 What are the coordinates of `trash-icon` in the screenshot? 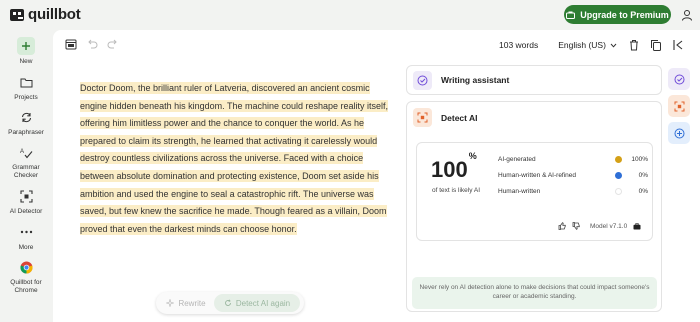 It's located at (634, 45).